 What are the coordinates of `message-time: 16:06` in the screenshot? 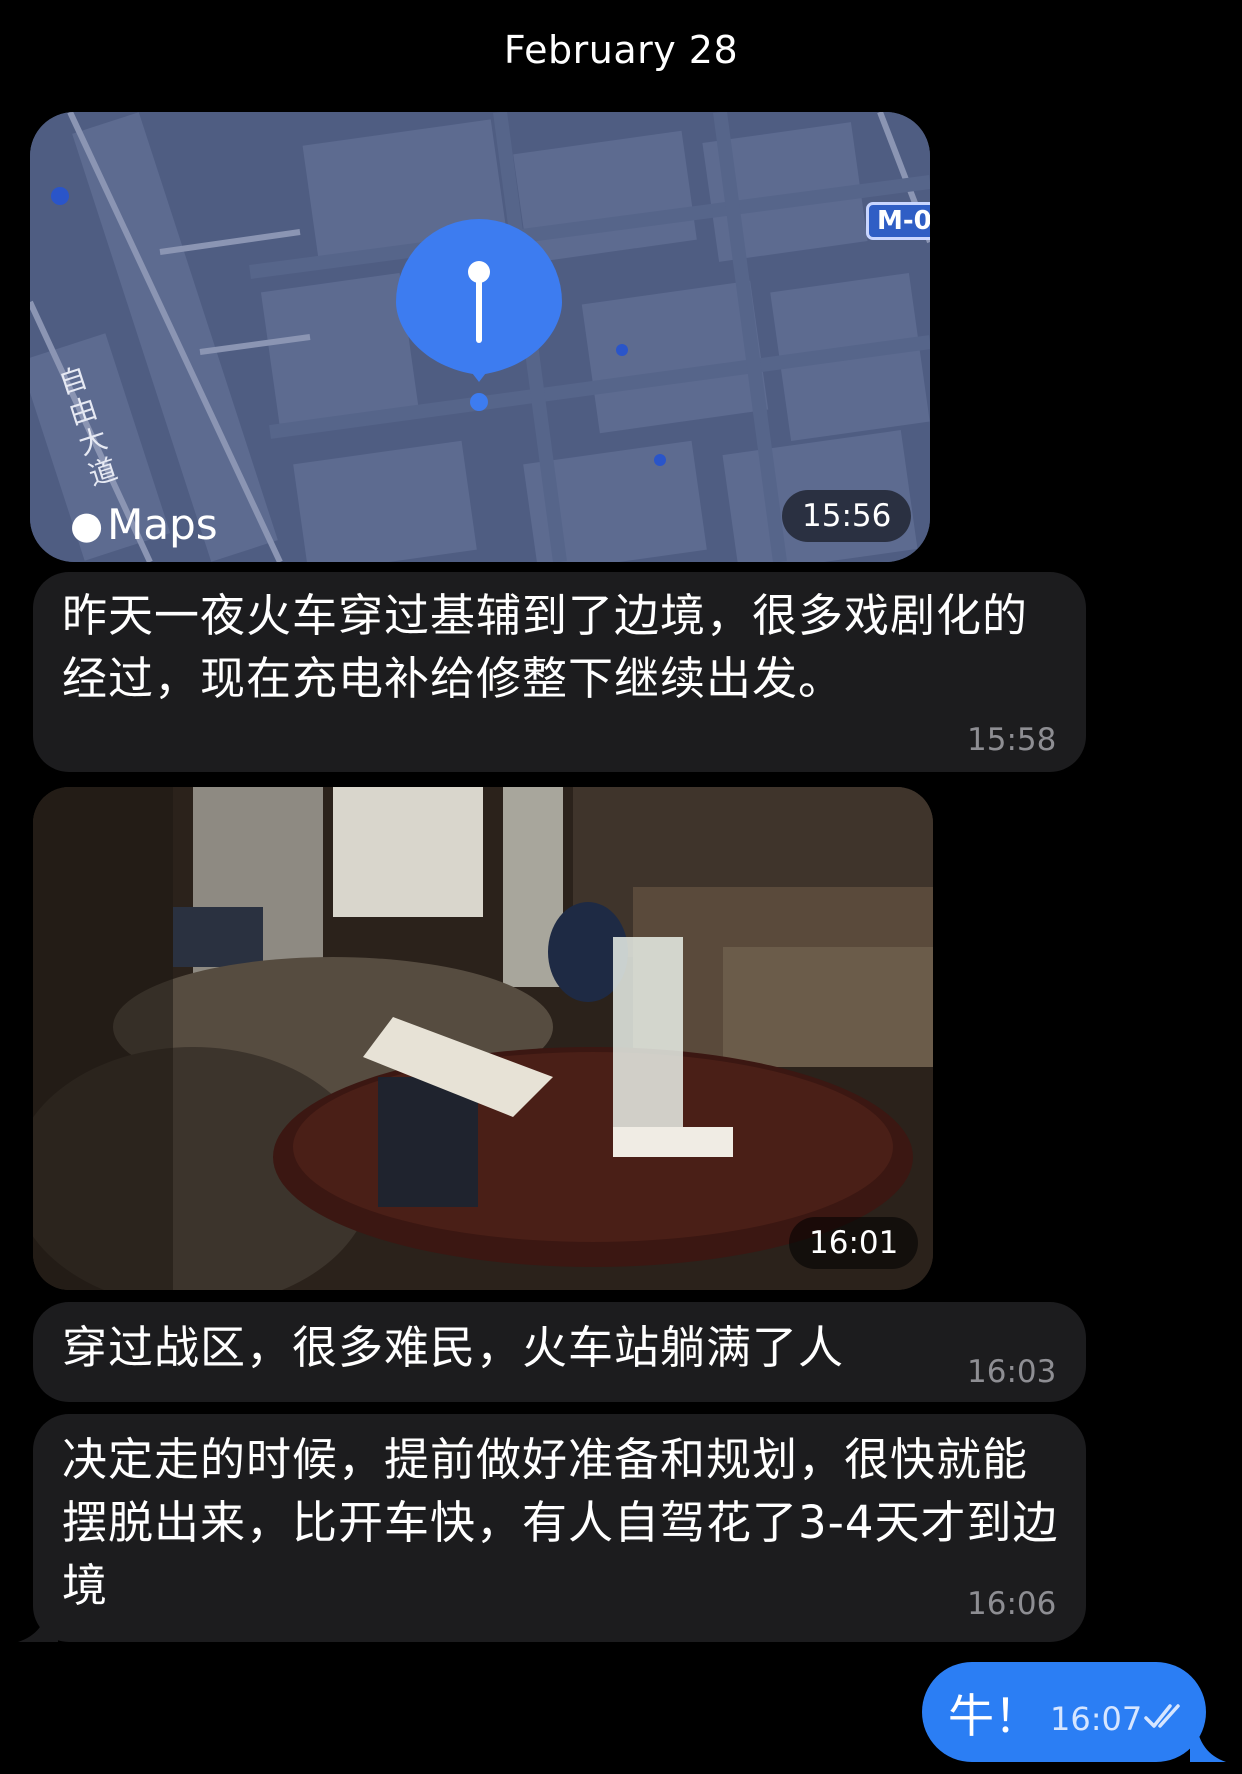 It's located at (1012, 1604).